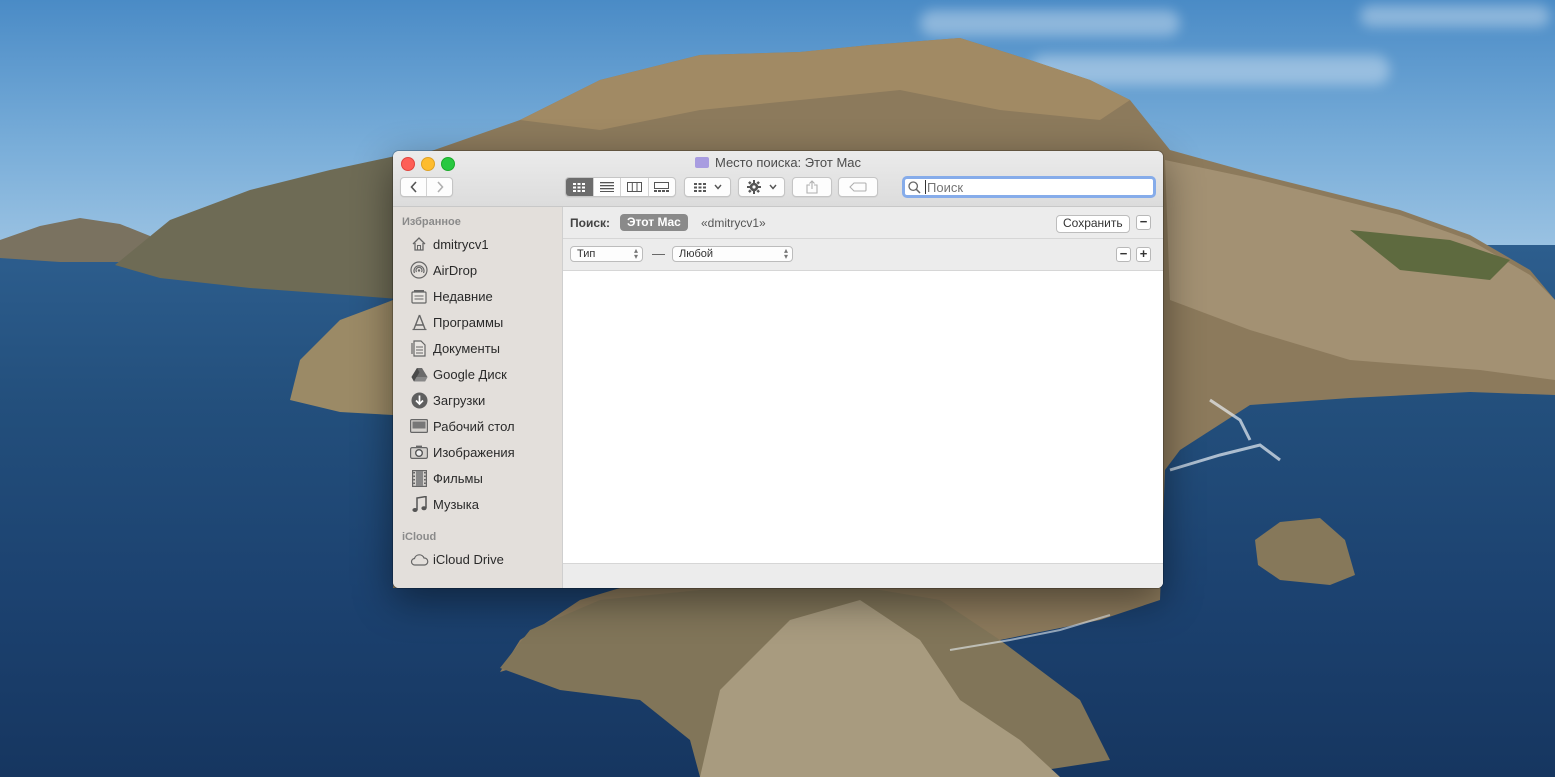 This screenshot has height=777, width=1555. What do you see at coordinates (1143, 222) in the screenshot?
I see `remove-scope-button: −` at bounding box center [1143, 222].